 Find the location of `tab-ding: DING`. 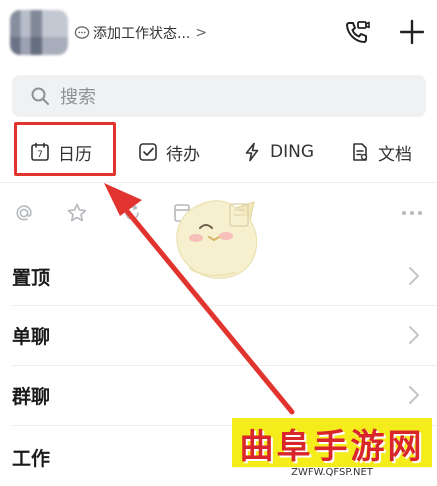

tab-ding: DING is located at coordinates (278, 152).